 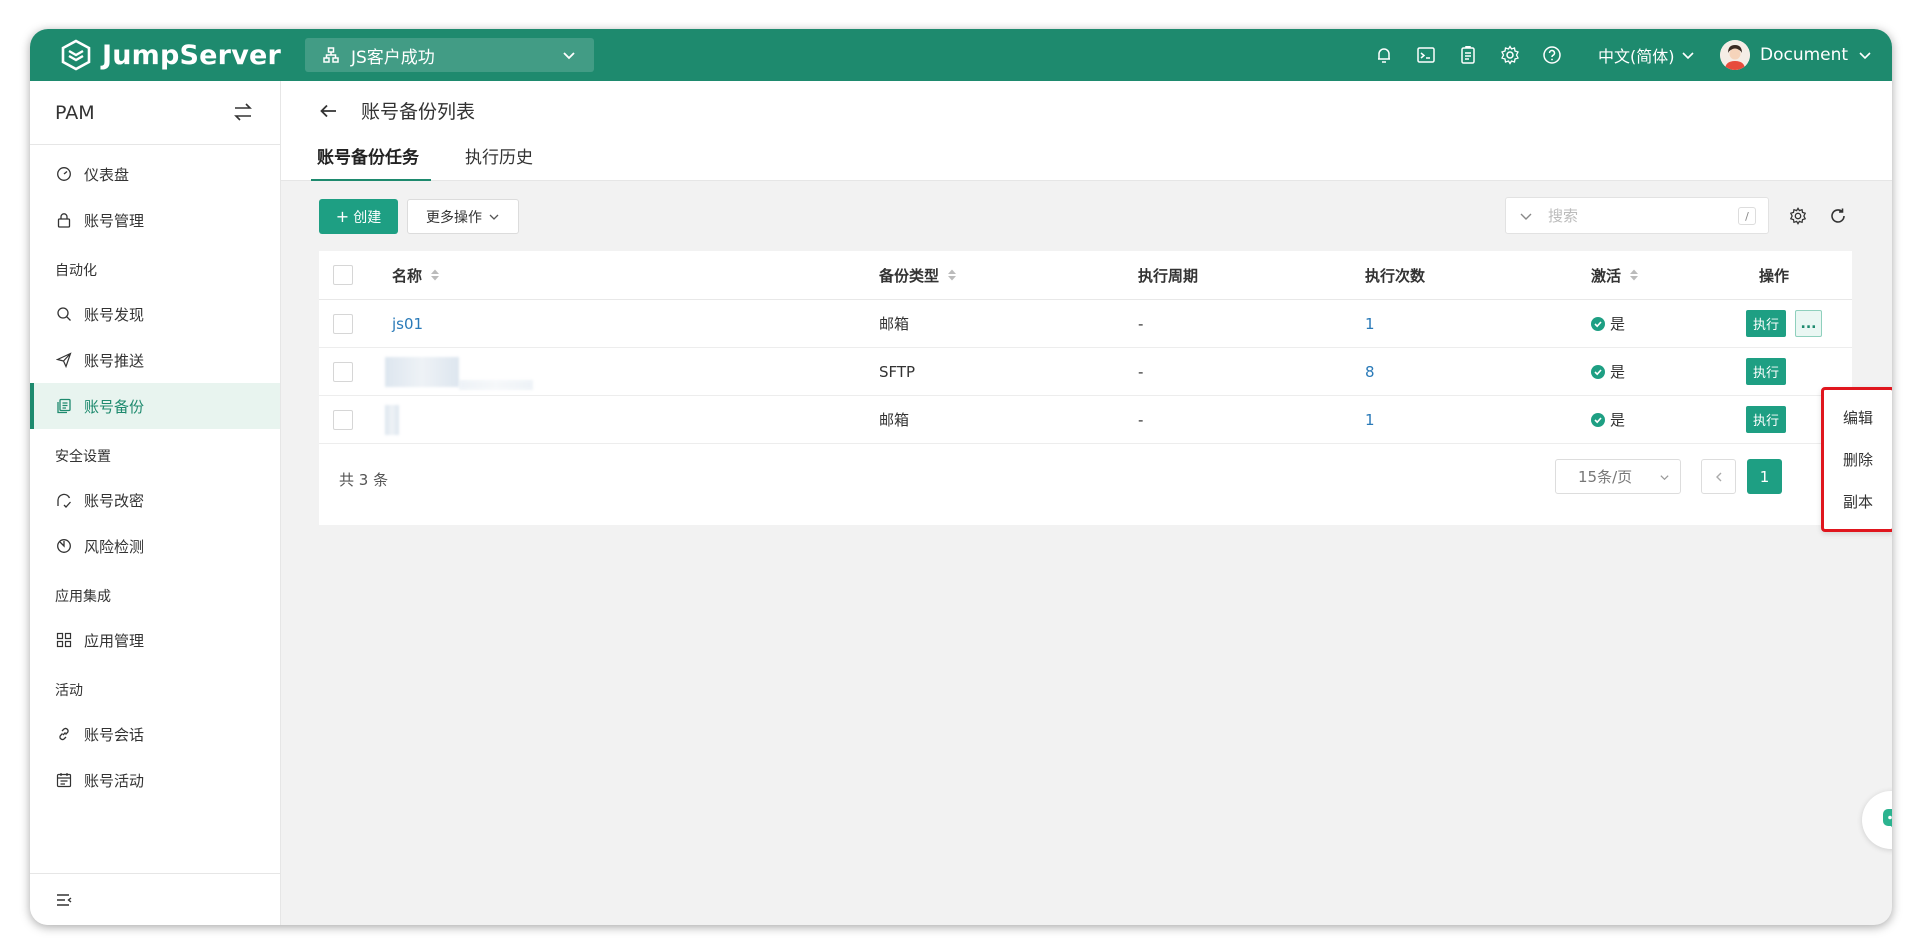 What do you see at coordinates (367, 217) in the screenshot?
I see `create-button-label: 创建` at bounding box center [367, 217].